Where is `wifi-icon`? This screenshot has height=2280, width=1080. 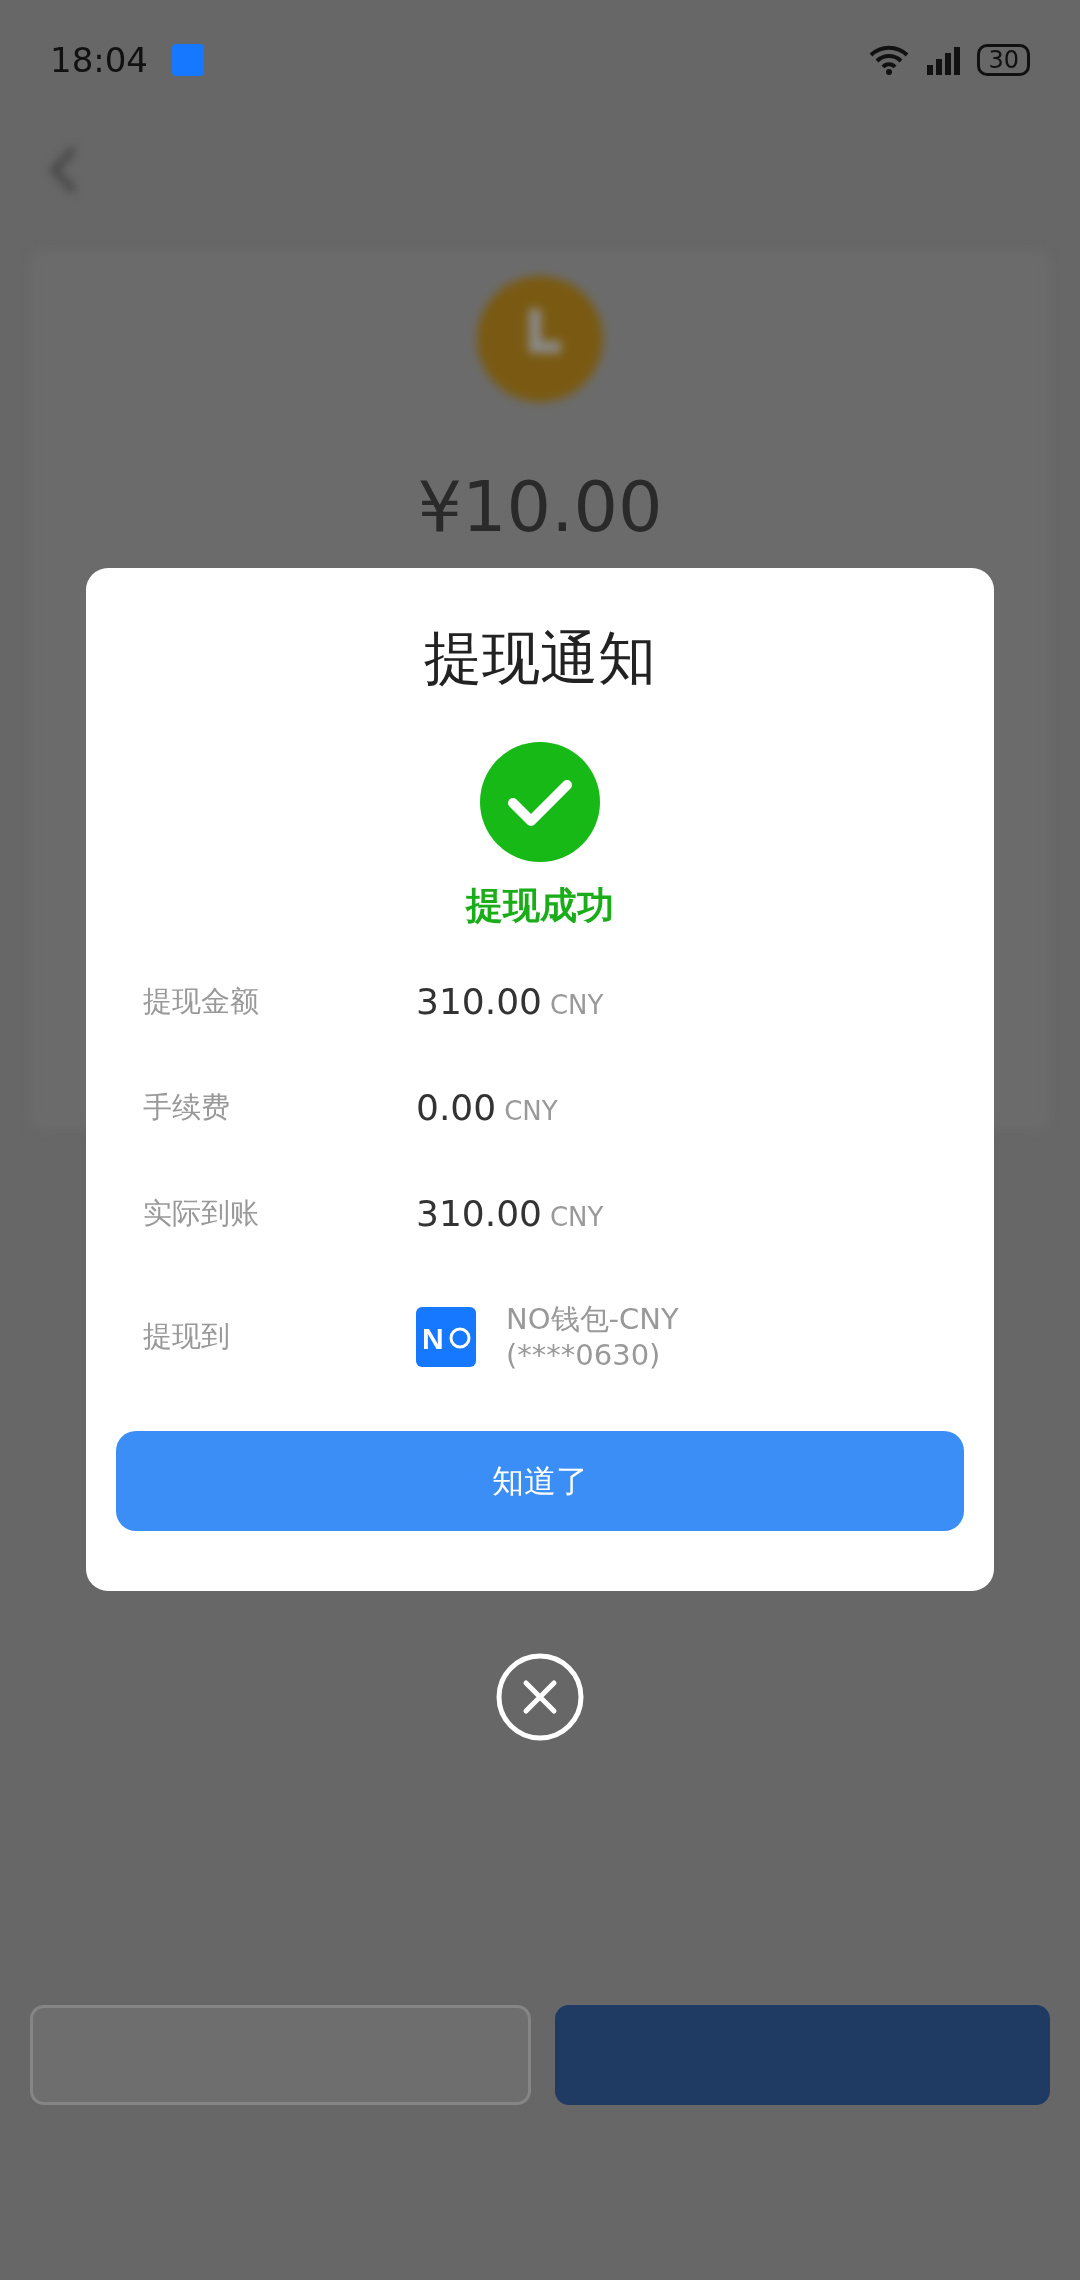
wifi-icon is located at coordinates (889, 60).